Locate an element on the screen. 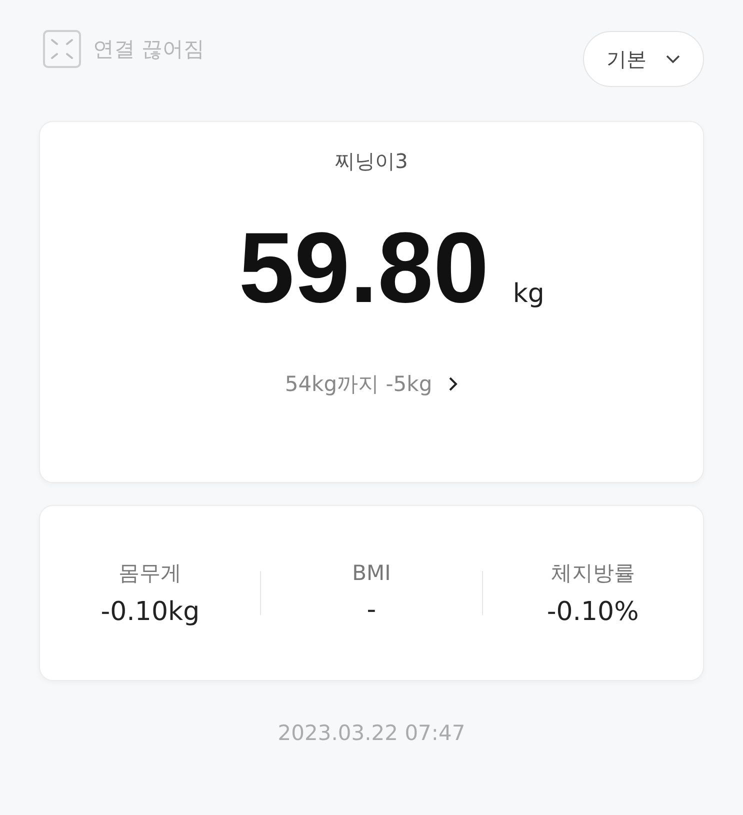 The image size is (743, 815). weight-unit: kg is located at coordinates (528, 294).